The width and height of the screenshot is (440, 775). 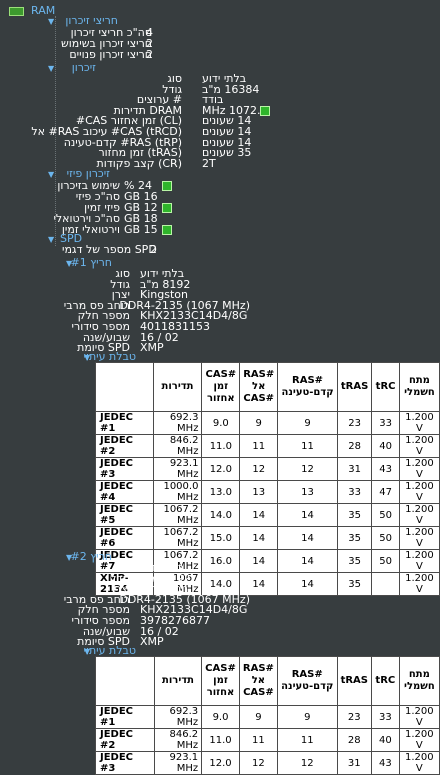 I want to click on cell-trc: 47, so click(x=385, y=492).